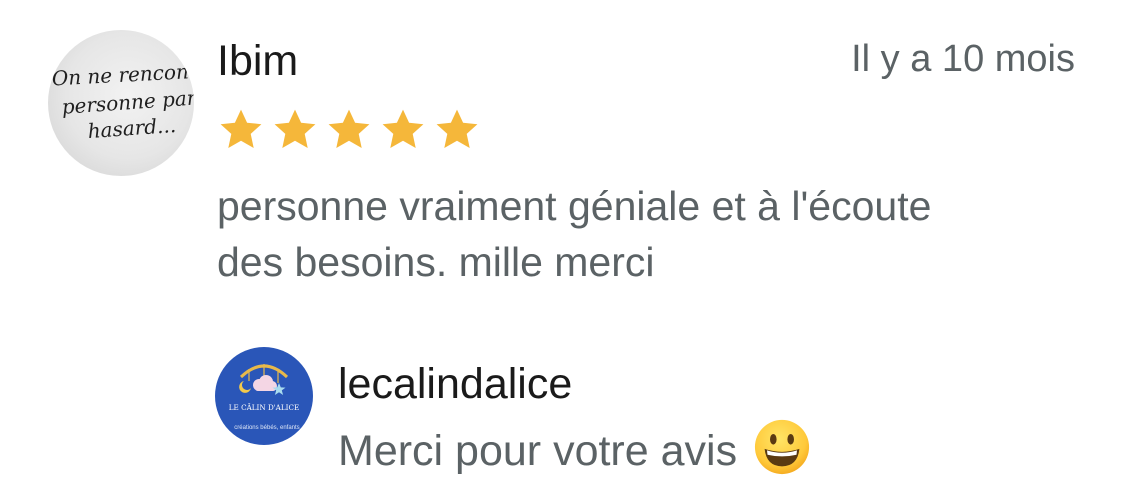 This screenshot has height=486, width=1125. What do you see at coordinates (963, 59) in the screenshot?
I see `review-date: Il y a 10 mois` at bounding box center [963, 59].